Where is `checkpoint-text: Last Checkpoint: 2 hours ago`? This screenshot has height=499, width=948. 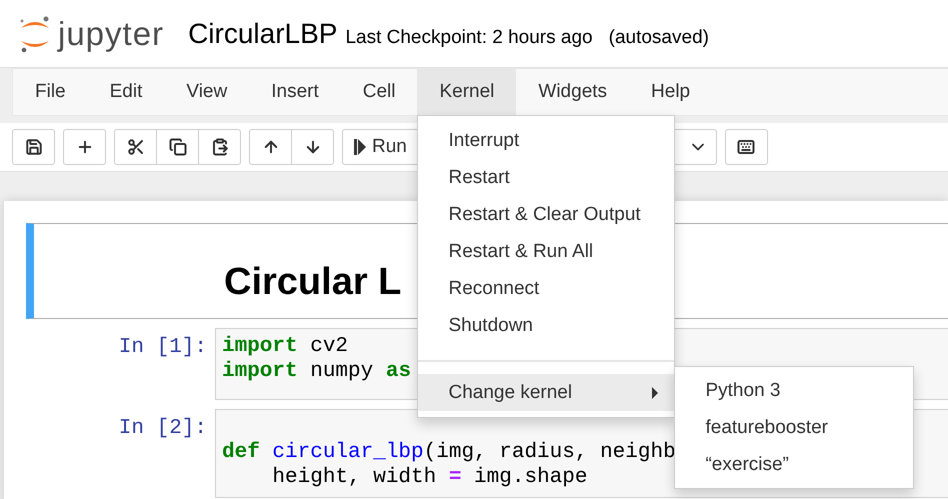 checkpoint-text: Last Checkpoint: 2 hours ago is located at coordinates (469, 37).